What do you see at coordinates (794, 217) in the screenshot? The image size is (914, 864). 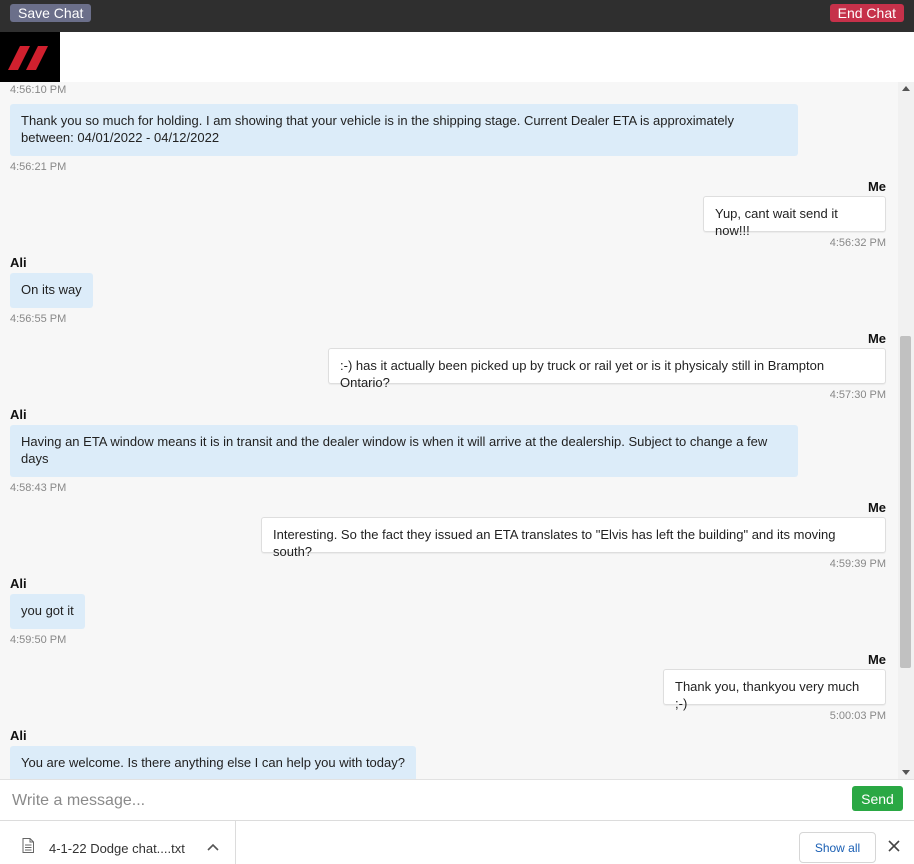 I see `user-message: Yup, cant wait send it now!!!` at bounding box center [794, 217].